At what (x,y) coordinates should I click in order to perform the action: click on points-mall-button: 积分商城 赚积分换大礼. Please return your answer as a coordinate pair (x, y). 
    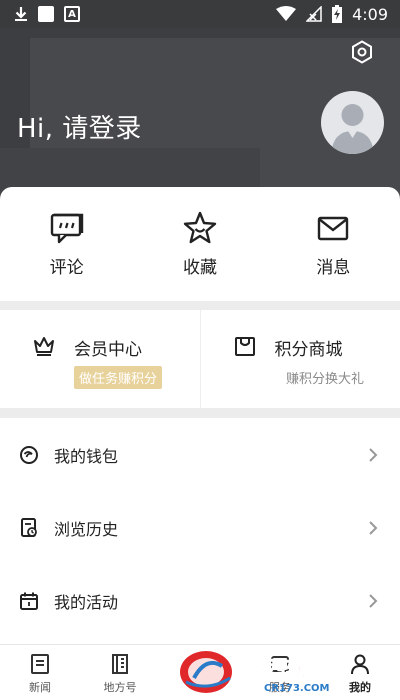
    Looking at the image, I should click on (299, 359).